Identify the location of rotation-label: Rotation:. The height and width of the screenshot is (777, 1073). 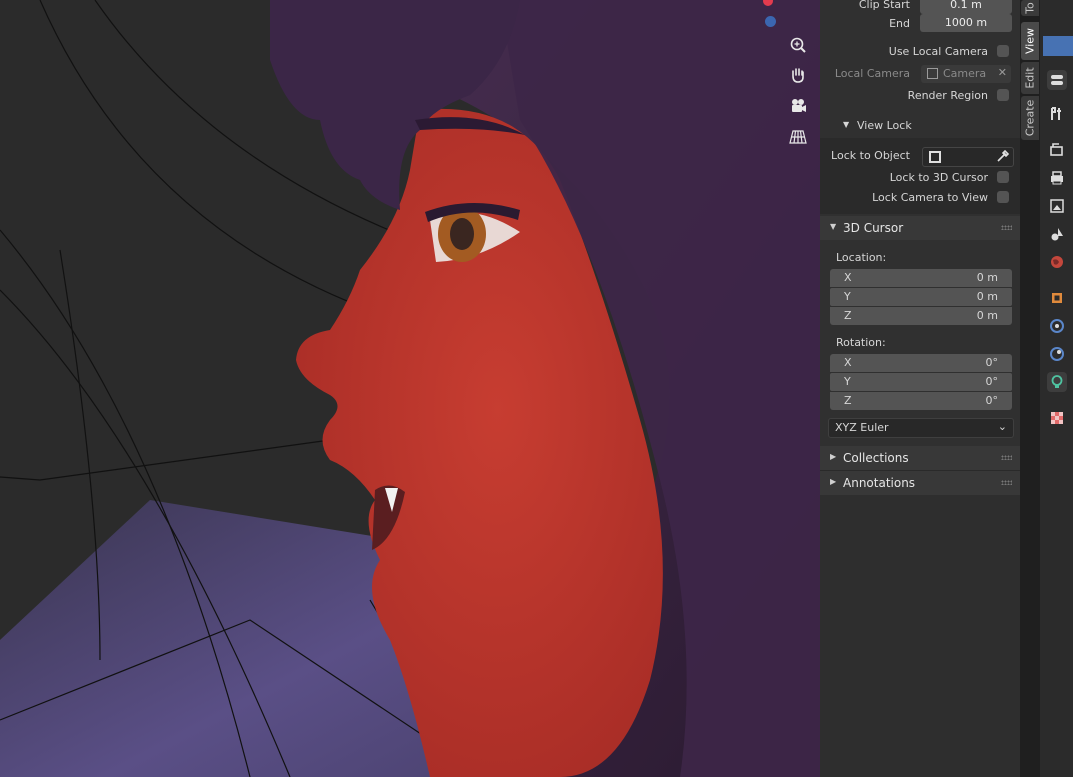
(861, 342).